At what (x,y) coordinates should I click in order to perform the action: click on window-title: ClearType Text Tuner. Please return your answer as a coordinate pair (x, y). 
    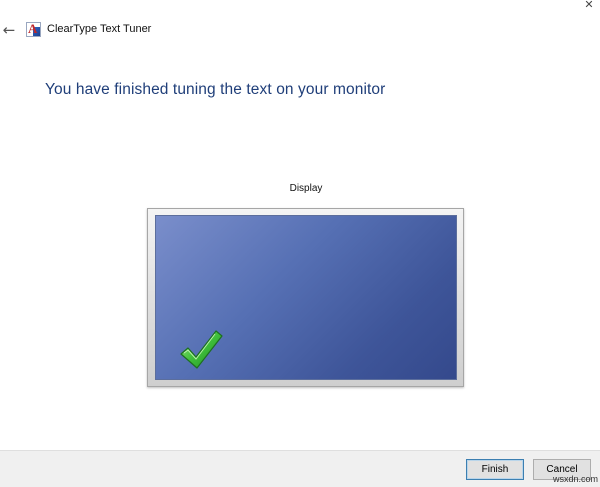
    Looking at the image, I should click on (99, 29).